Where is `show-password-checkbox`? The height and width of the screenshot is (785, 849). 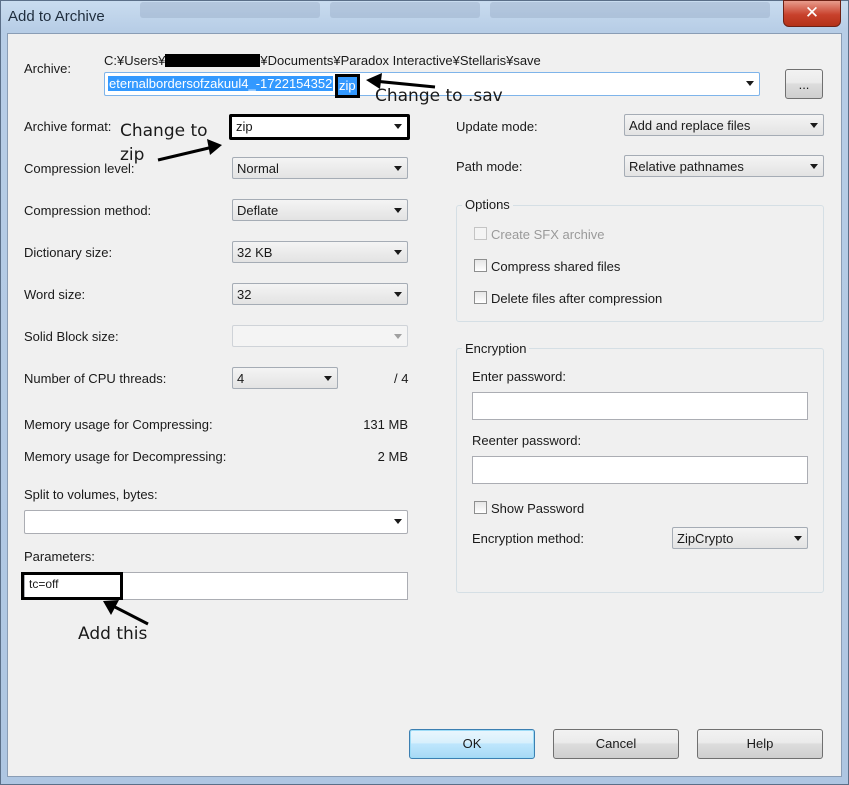 show-password-checkbox is located at coordinates (480, 507).